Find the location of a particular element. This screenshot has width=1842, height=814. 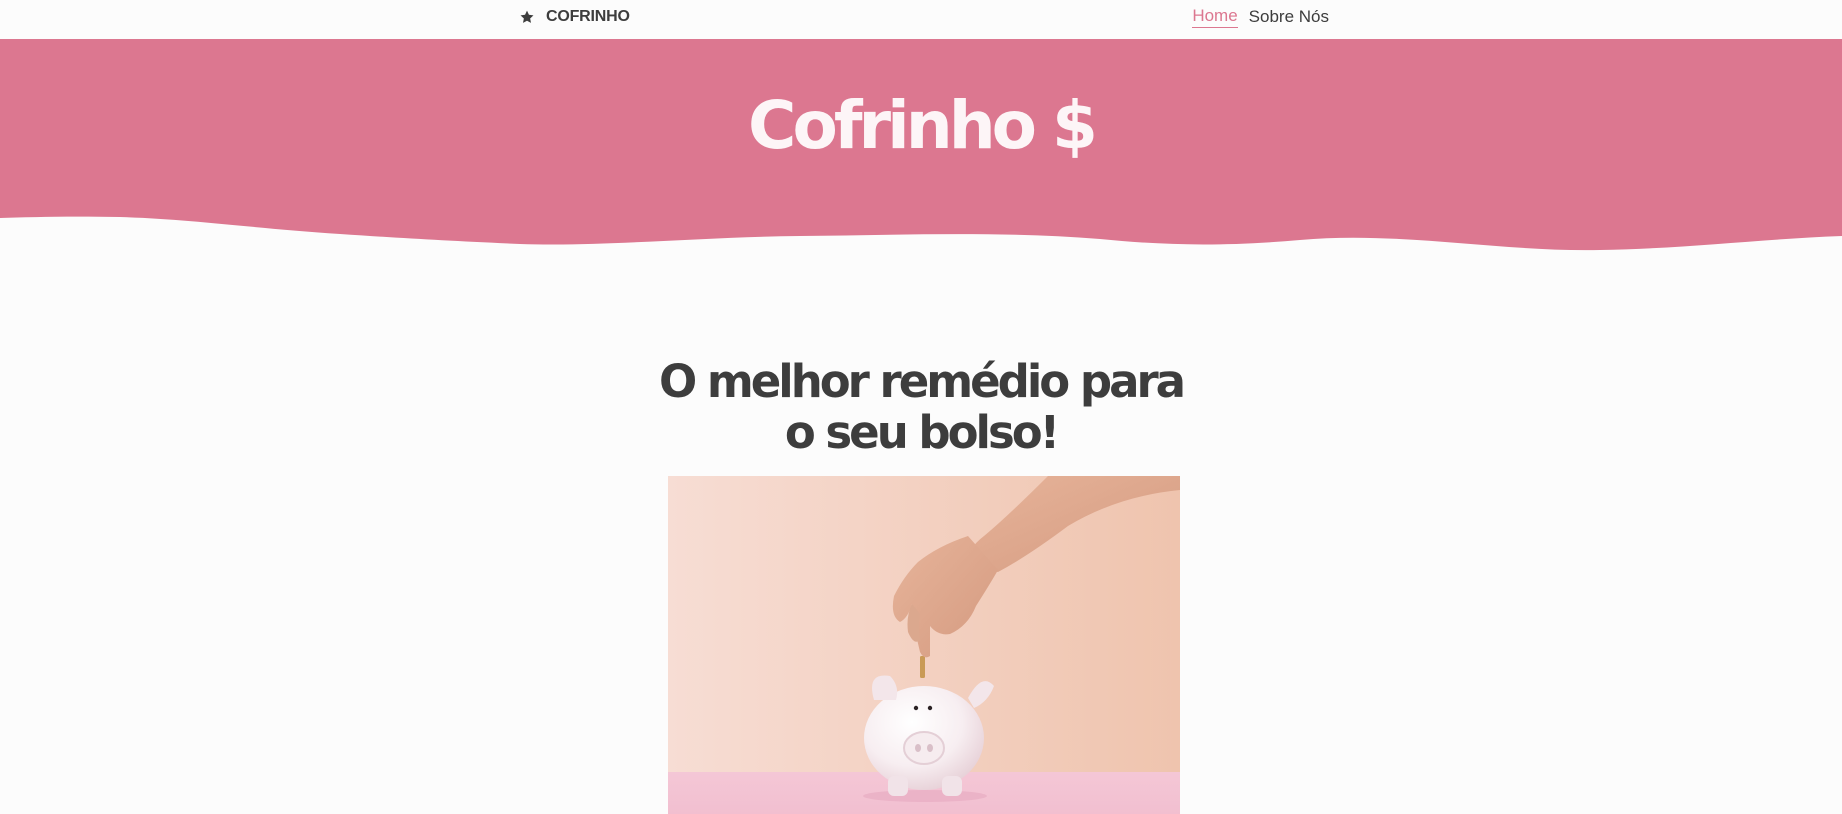

star-icon is located at coordinates (527, 17).